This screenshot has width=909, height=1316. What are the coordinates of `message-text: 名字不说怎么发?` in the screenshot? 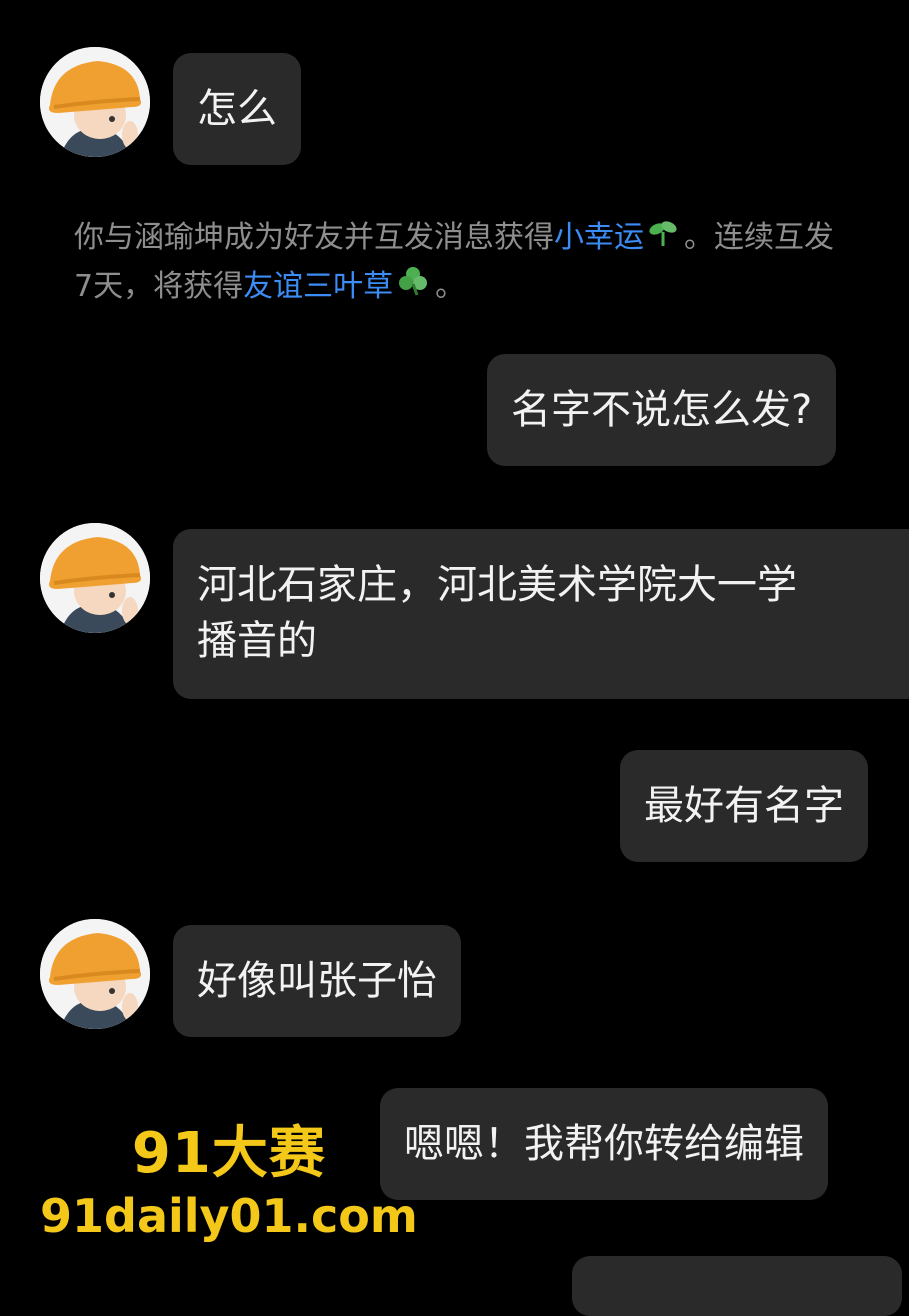 It's located at (662, 410).